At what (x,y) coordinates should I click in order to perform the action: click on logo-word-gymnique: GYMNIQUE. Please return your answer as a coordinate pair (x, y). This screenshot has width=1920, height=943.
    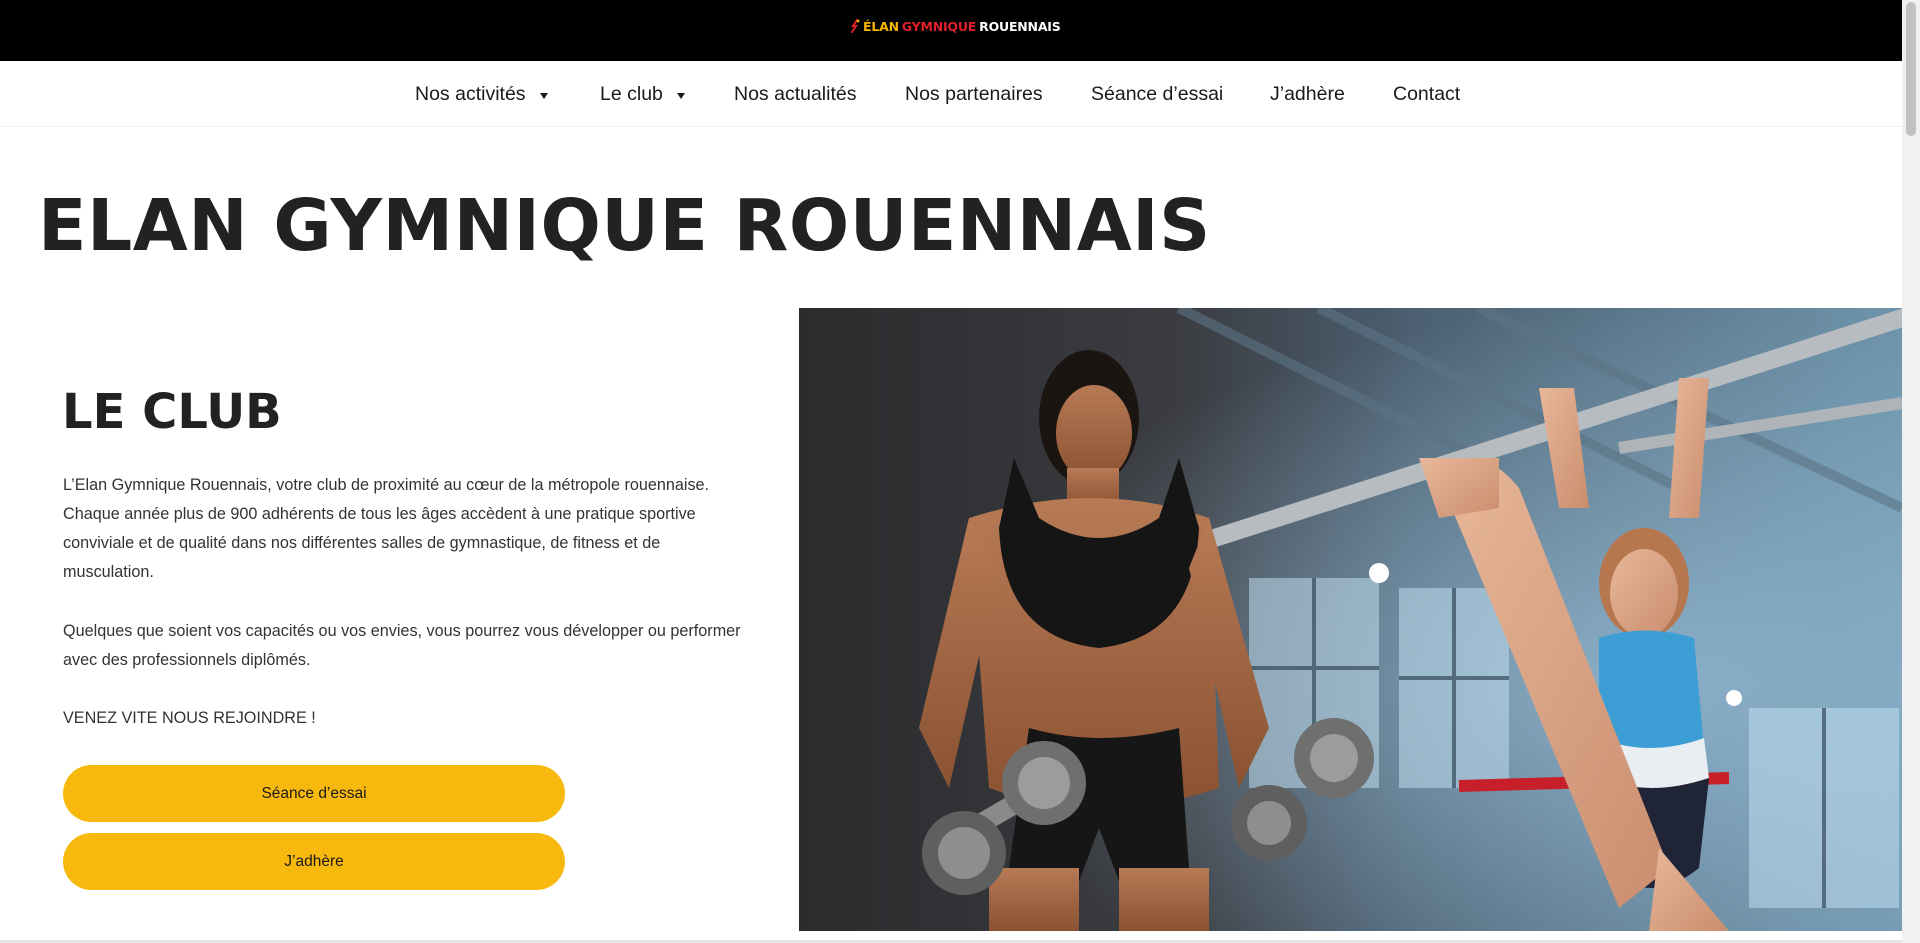
    Looking at the image, I should click on (939, 26).